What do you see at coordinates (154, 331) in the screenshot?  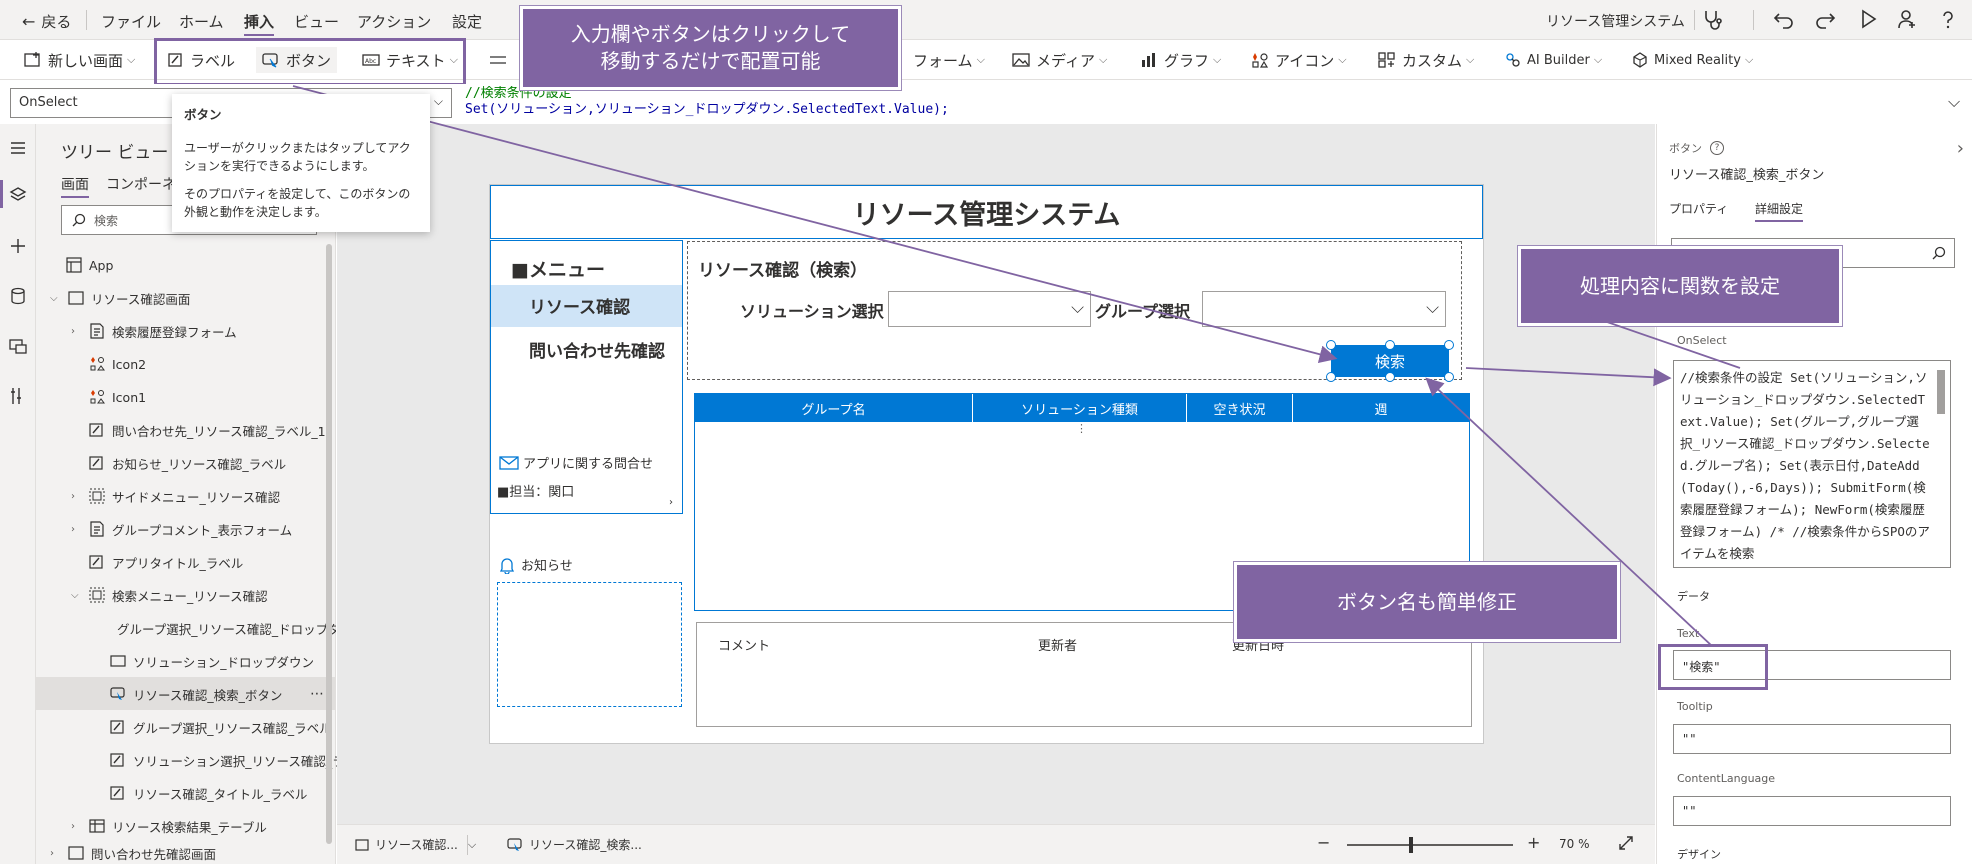 I see `tree-node-form: › 検索履歴登録フォーム` at bounding box center [154, 331].